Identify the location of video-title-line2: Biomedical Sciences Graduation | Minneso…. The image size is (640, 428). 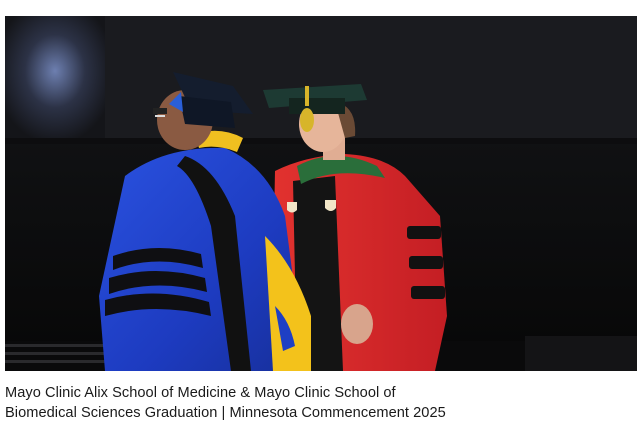
(225, 413).